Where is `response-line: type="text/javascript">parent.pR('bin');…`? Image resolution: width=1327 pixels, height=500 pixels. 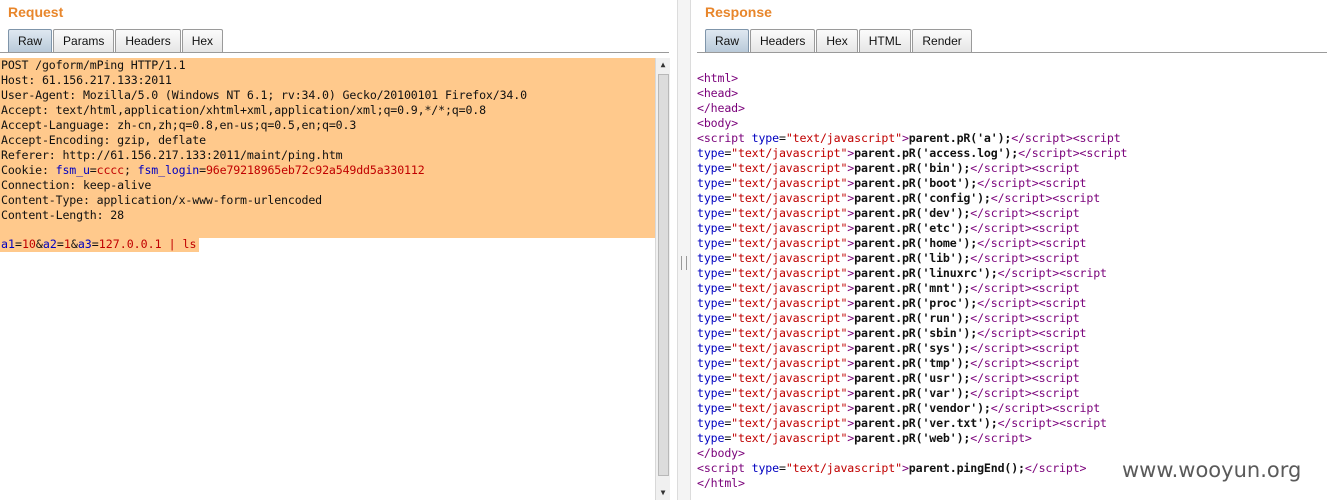
response-line: type="text/javascript">parent.pR('bin');… is located at coordinates (888, 168).